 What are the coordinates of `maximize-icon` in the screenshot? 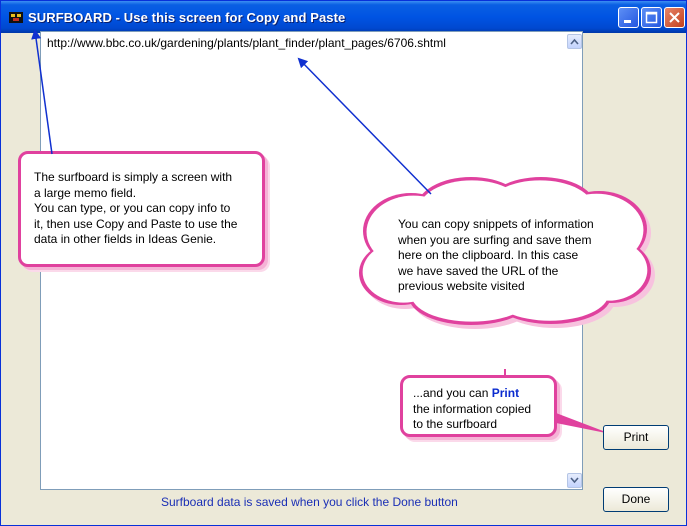 It's located at (651, 17).